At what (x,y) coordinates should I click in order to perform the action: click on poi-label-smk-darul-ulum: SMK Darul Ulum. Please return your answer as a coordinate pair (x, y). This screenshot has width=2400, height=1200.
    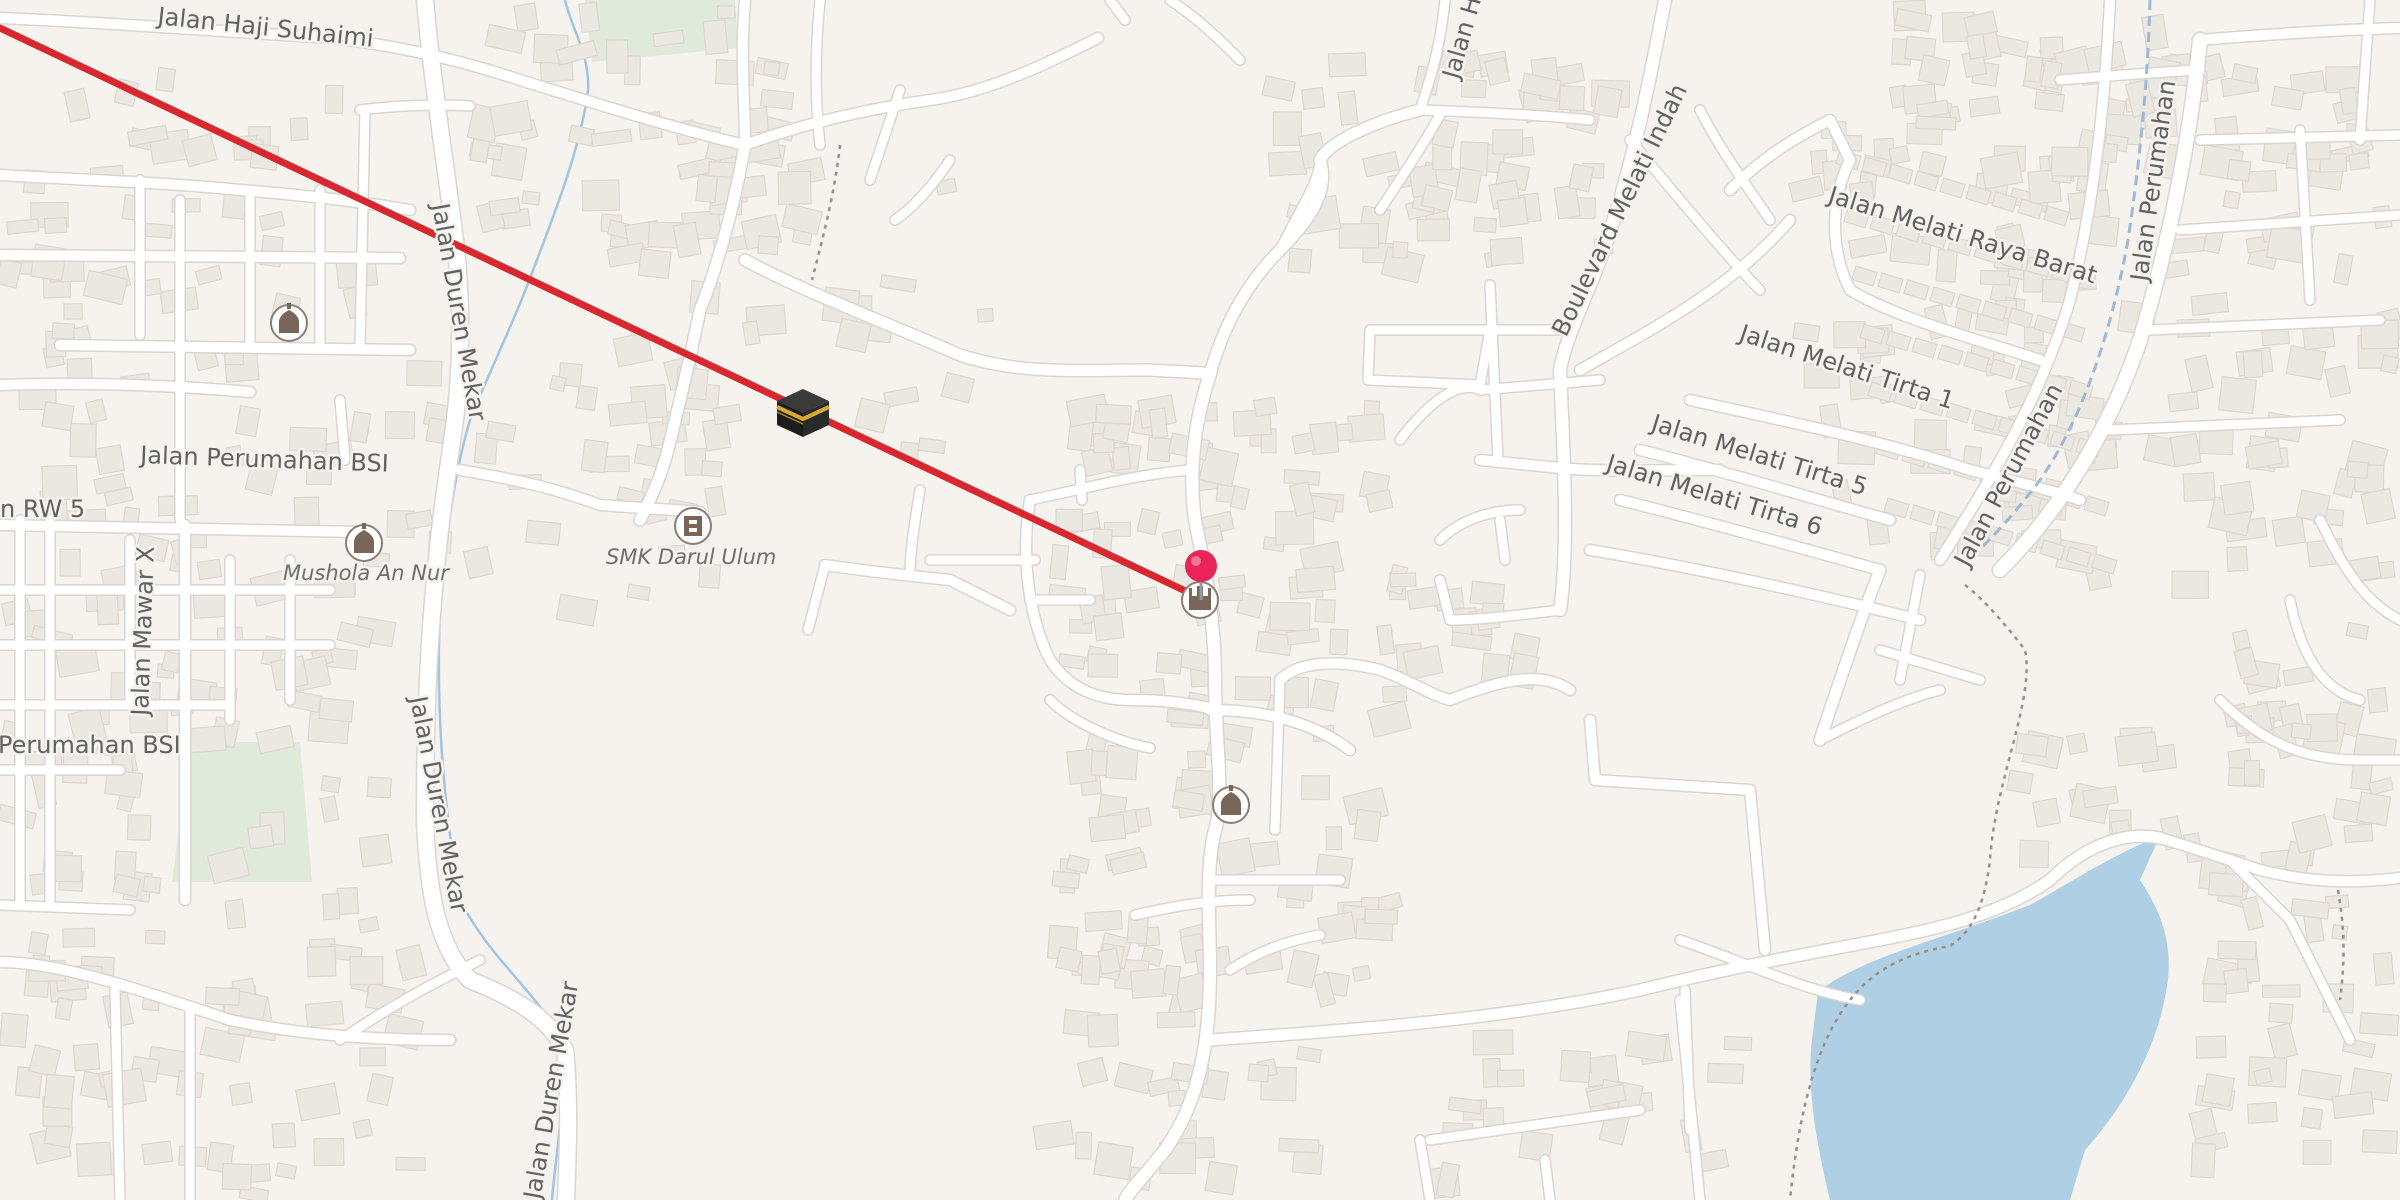
    Looking at the image, I should click on (691, 557).